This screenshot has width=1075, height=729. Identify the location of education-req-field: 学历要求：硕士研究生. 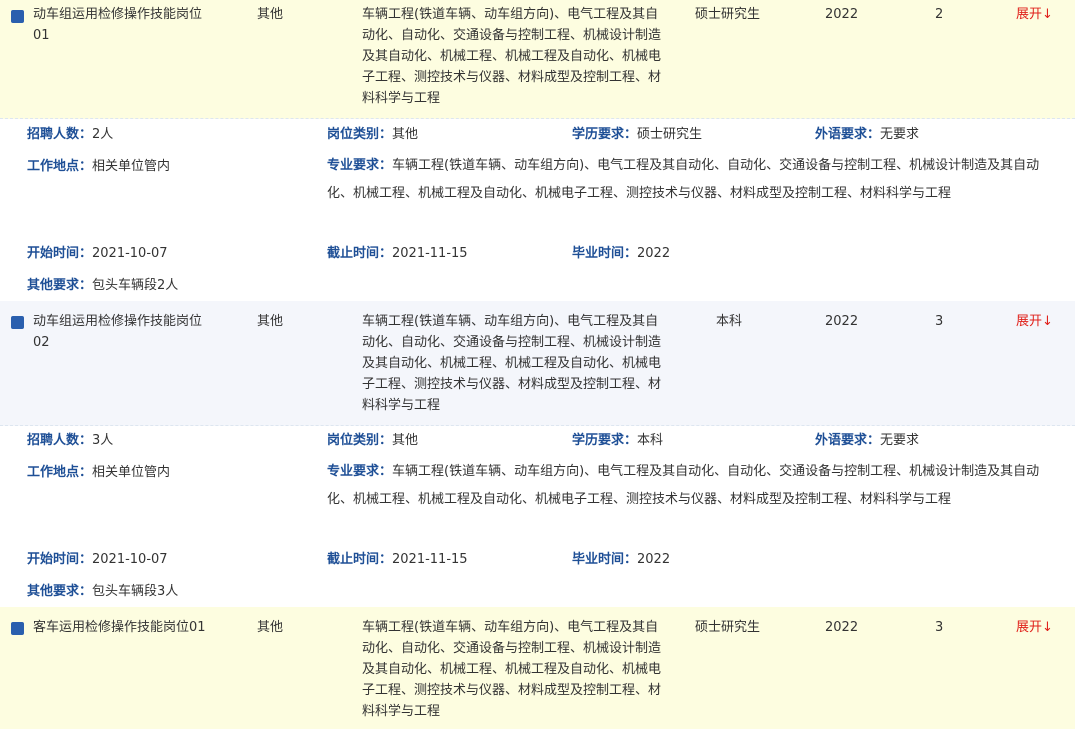
(637, 134).